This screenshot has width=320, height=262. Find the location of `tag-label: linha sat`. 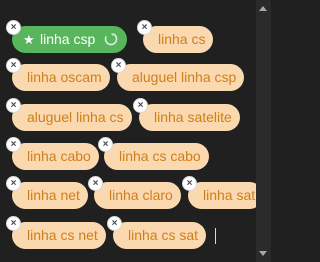

tag-label: linha sat is located at coordinates (229, 195).